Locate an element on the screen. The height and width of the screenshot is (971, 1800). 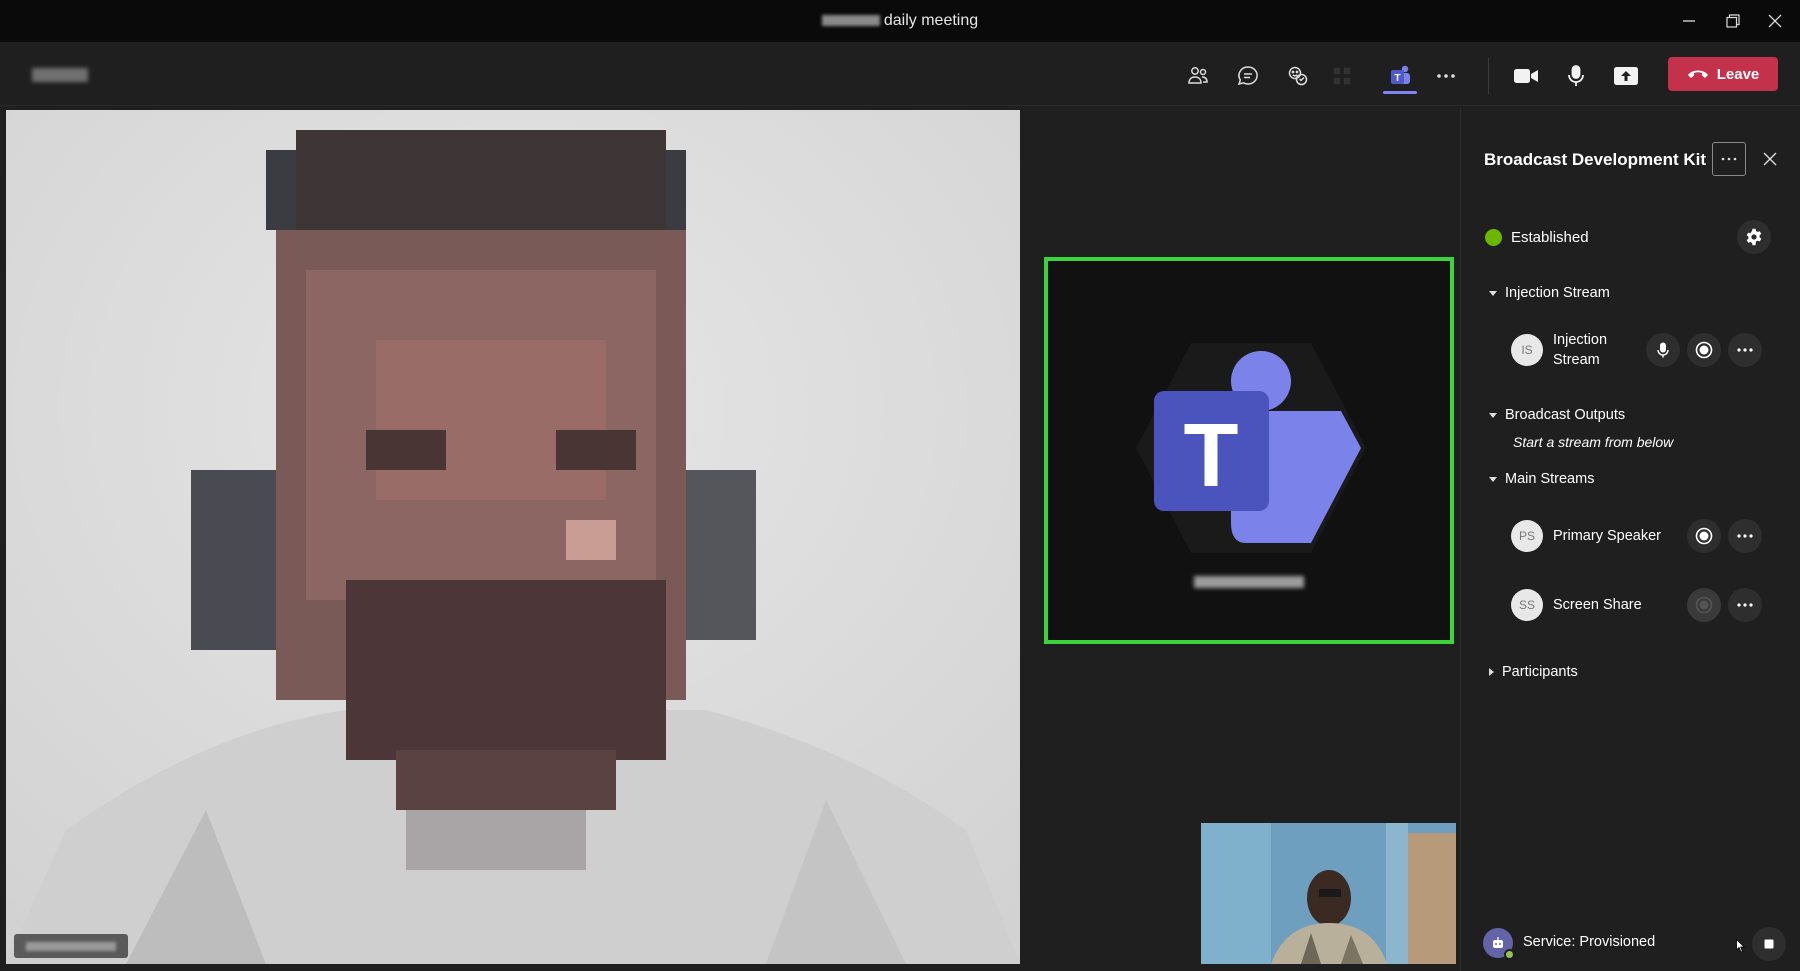
hang-up-icon is located at coordinates (1697, 74).